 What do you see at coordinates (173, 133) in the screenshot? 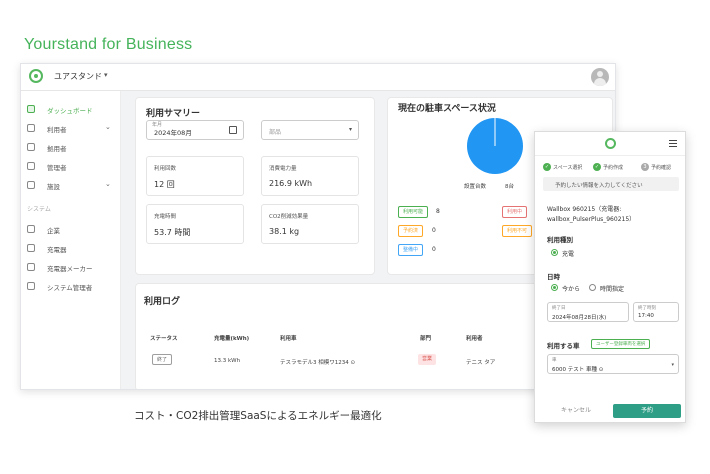
I see `month-value: 2024年08月` at bounding box center [173, 133].